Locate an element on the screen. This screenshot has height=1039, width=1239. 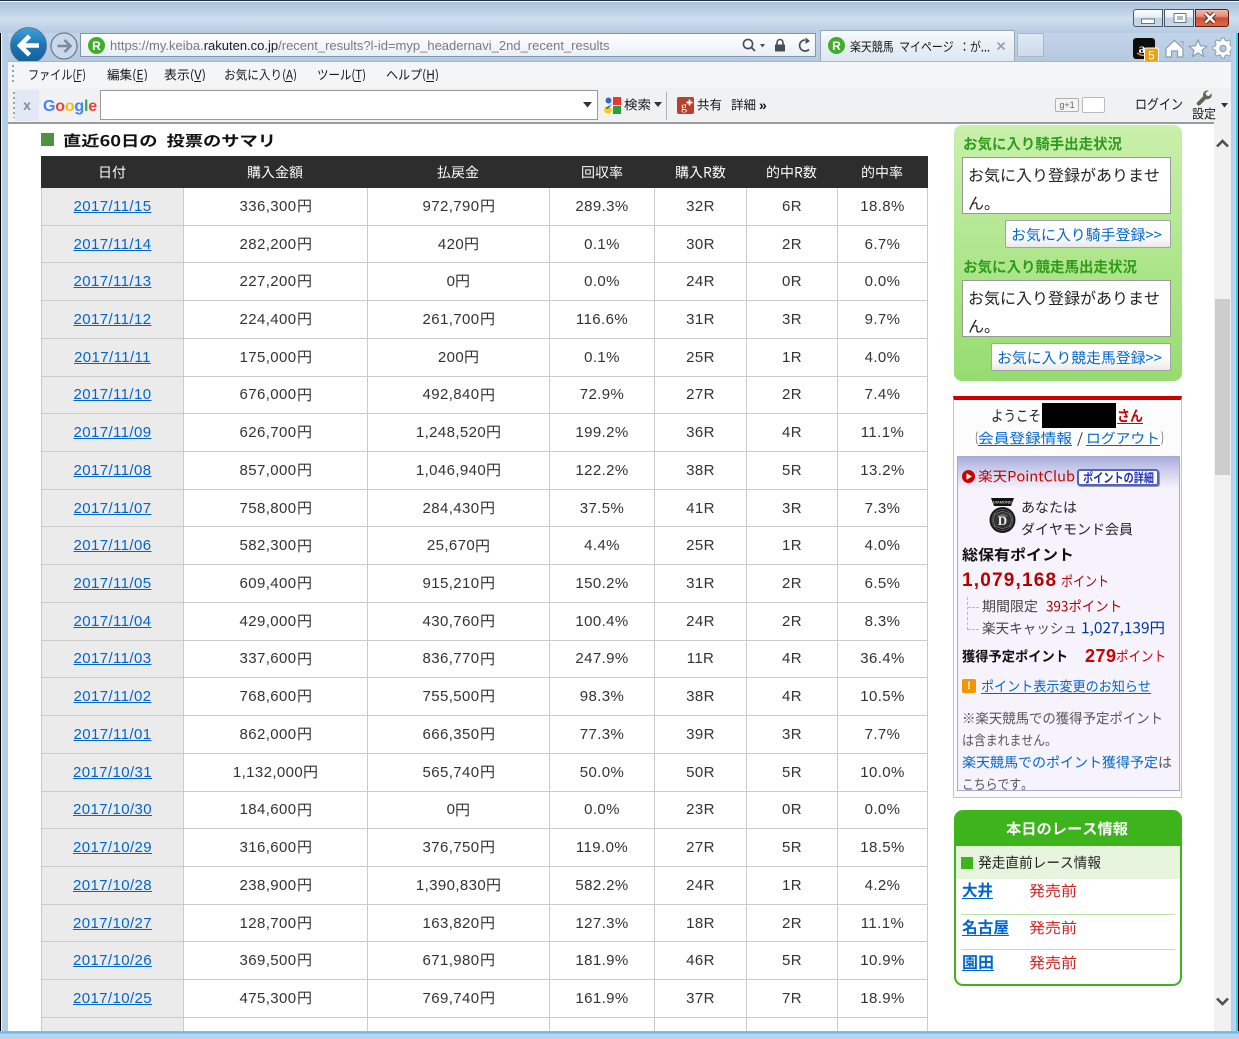
svg-text: g is located at coordinates (684, 106).